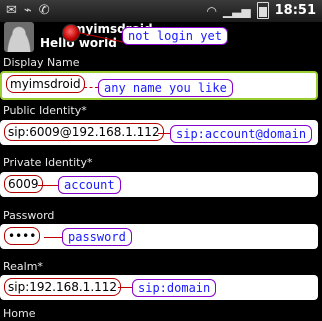  Describe the element at coordinates (29, 215) in the screenshot. I see `label-password: Password` at that location.